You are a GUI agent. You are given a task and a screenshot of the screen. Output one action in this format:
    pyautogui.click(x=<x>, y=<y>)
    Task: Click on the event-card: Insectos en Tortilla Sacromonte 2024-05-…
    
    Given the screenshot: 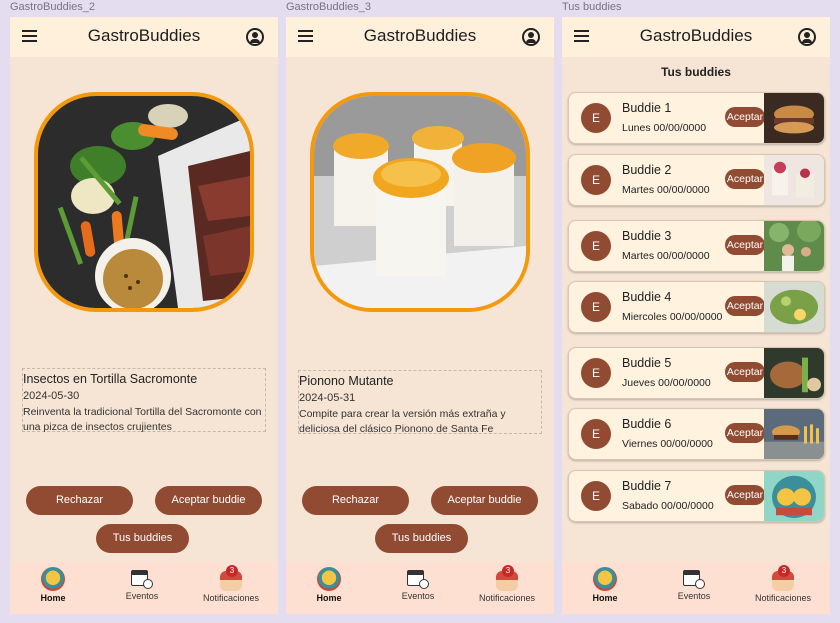 What is the action you would take?
    pyautogui.click(x=144, y=400)
    